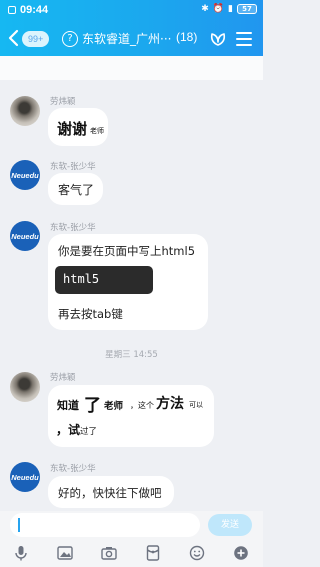 The width and height of the screenshot is (320, 567). Describe the element at coordinates (196, 405) in the screenshot. I see `handwriting-text: 可以` at that location.